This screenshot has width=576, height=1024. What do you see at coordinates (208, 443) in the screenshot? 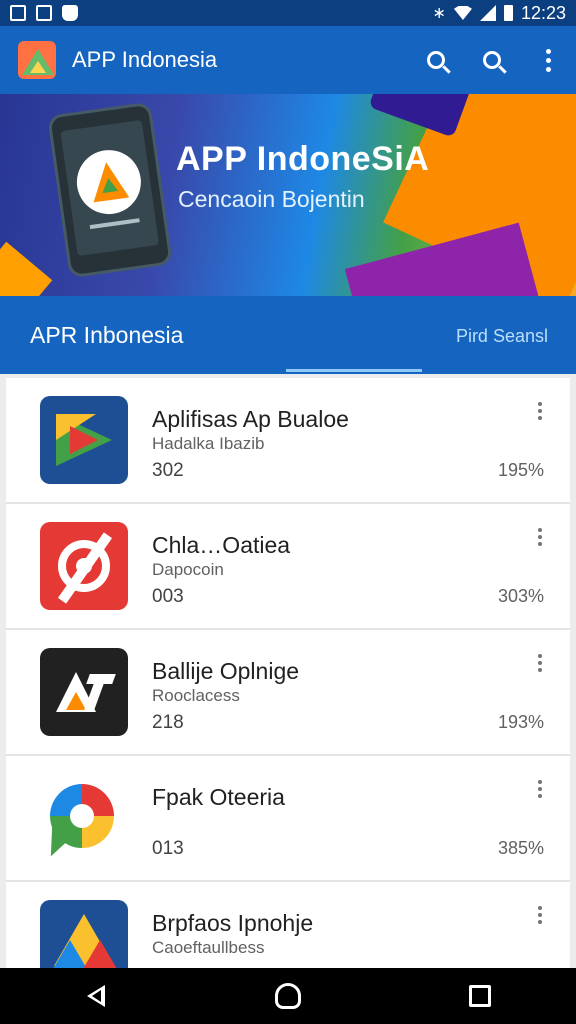
I see `app-developer: Hadalka Ibazib` at bounding box center [208, 443].